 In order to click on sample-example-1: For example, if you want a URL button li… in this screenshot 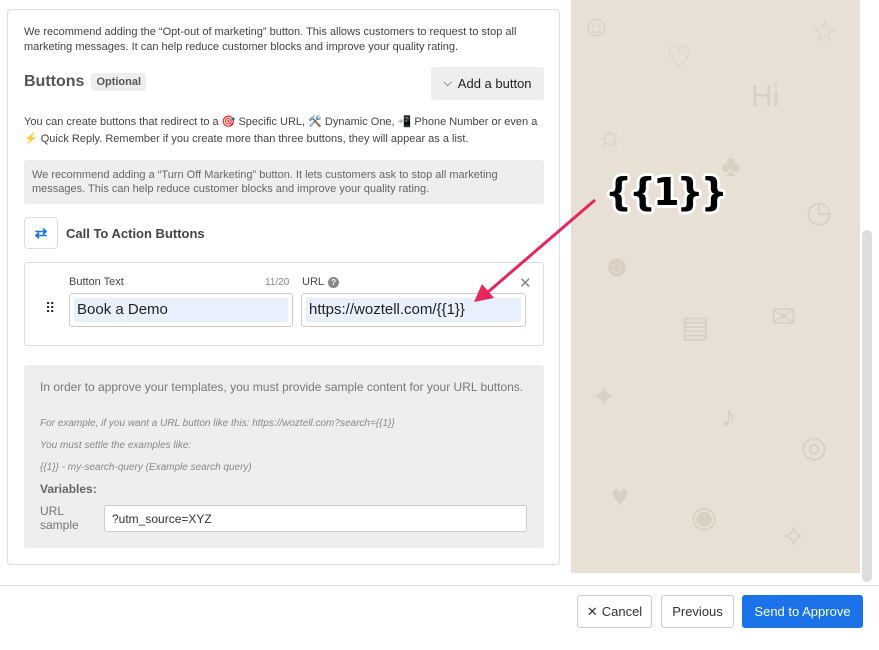, I will do `click(217, 423)`.